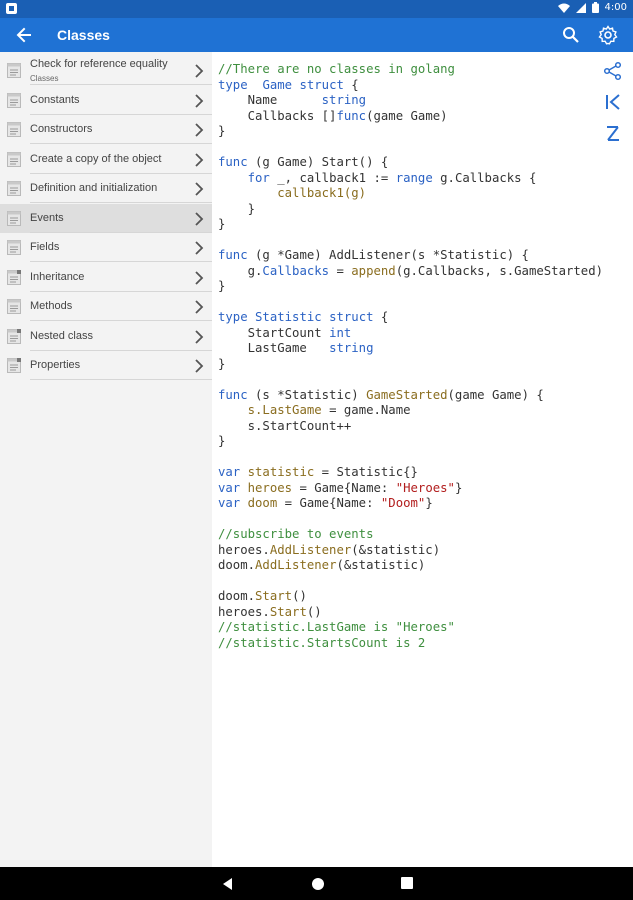  What do you see at coordinates (336, 69) in the screenshot?
I see `code-token: //There are no classes in golang` at bounding box center [336, 69].